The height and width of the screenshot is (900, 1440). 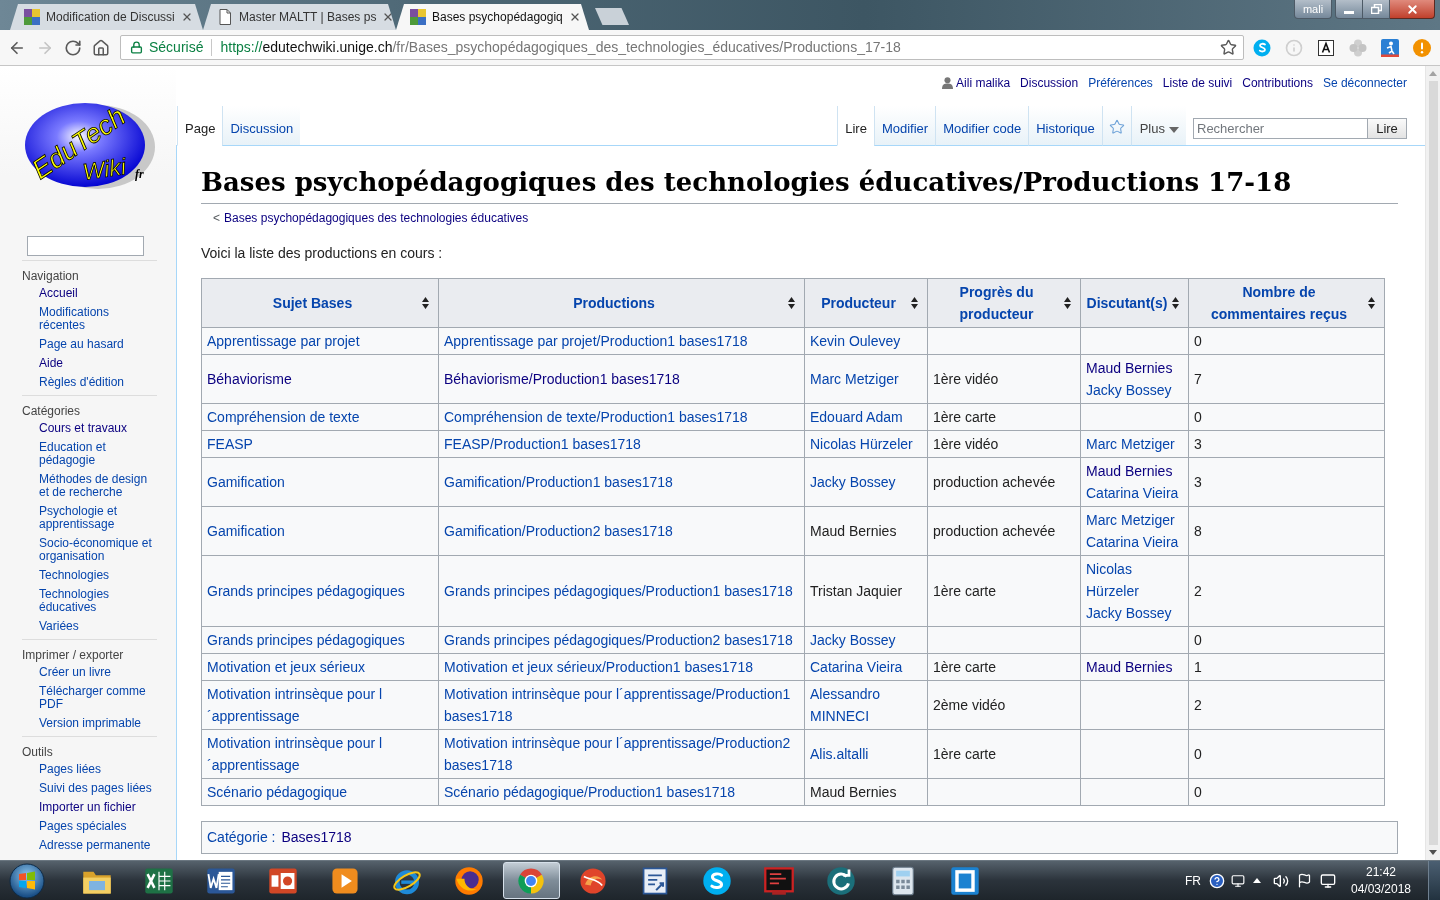 What do you see at coordinates (74, 575) in the screenshot?
I see `sidebar-link: Technologies` at bounding box center [74, 575].